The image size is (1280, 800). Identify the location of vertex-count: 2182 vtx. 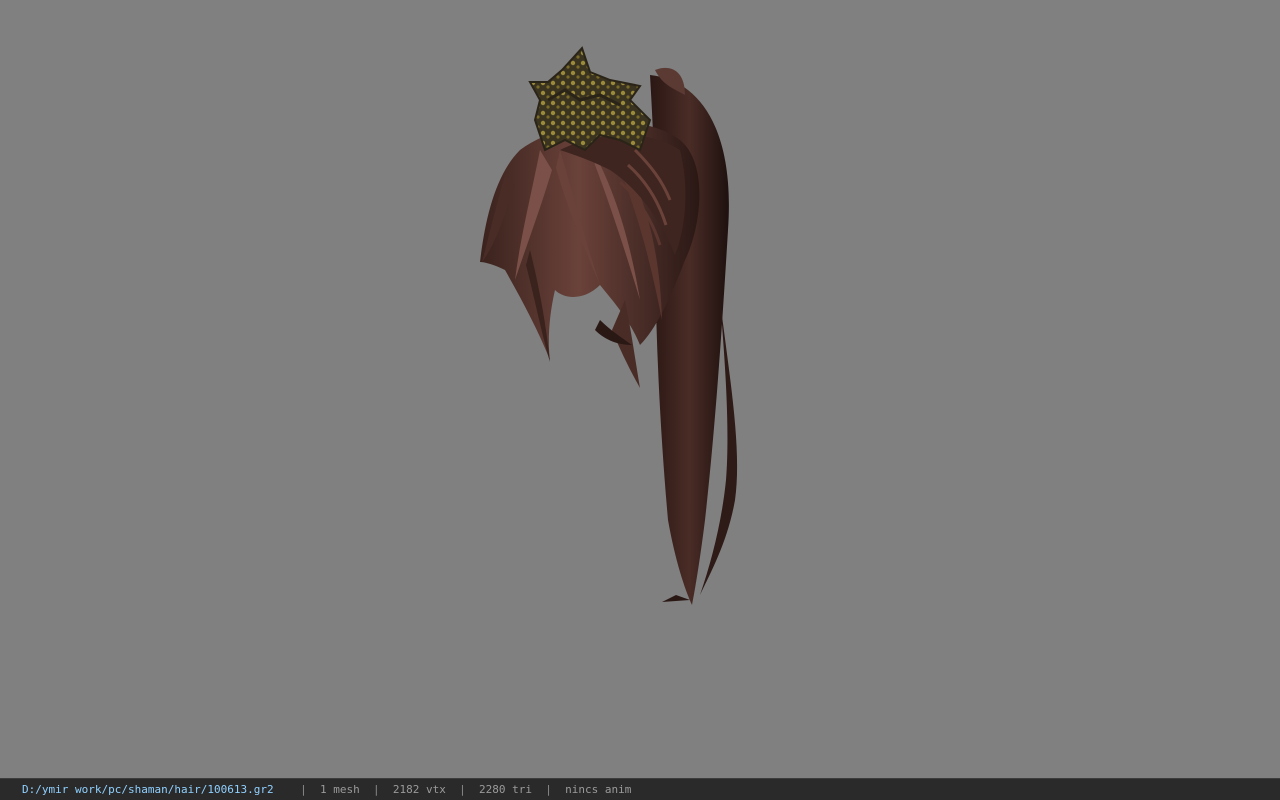
(419, 789).